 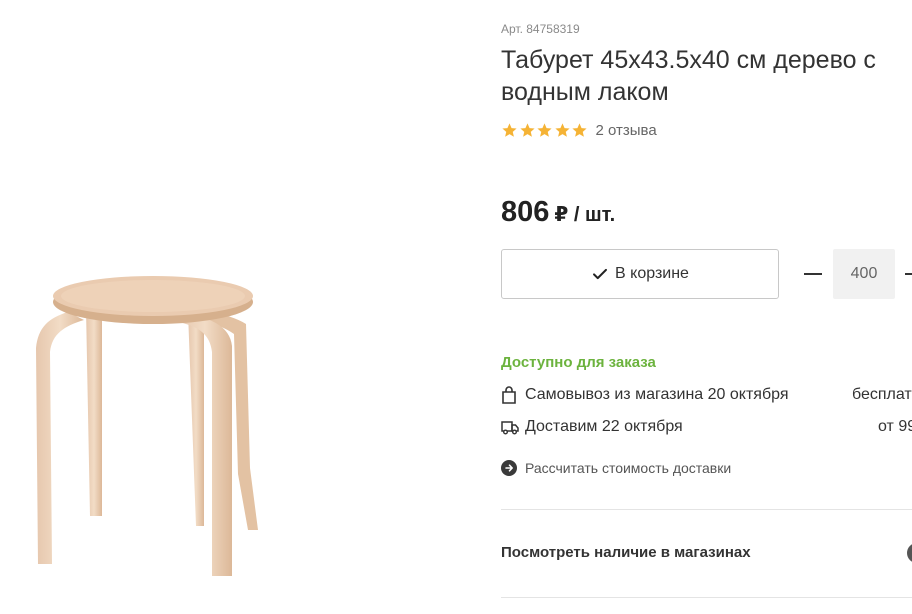 What do you see at coordinates (626, 552) in the screenshot?
I see `check-stores-link: Посмотреть наличие в магазинах` at bounding box center [626, 552].